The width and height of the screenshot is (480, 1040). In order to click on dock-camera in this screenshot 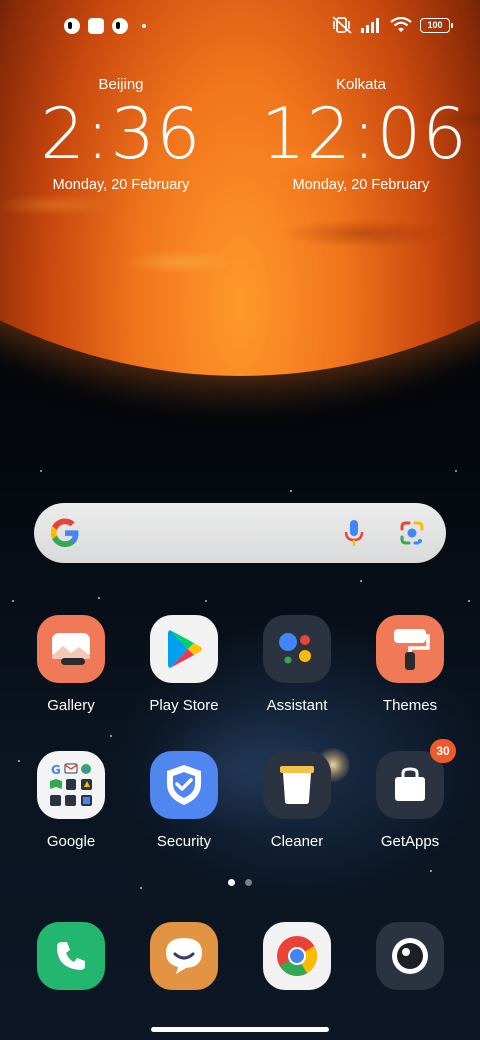, I will do `click(410, 956)`.